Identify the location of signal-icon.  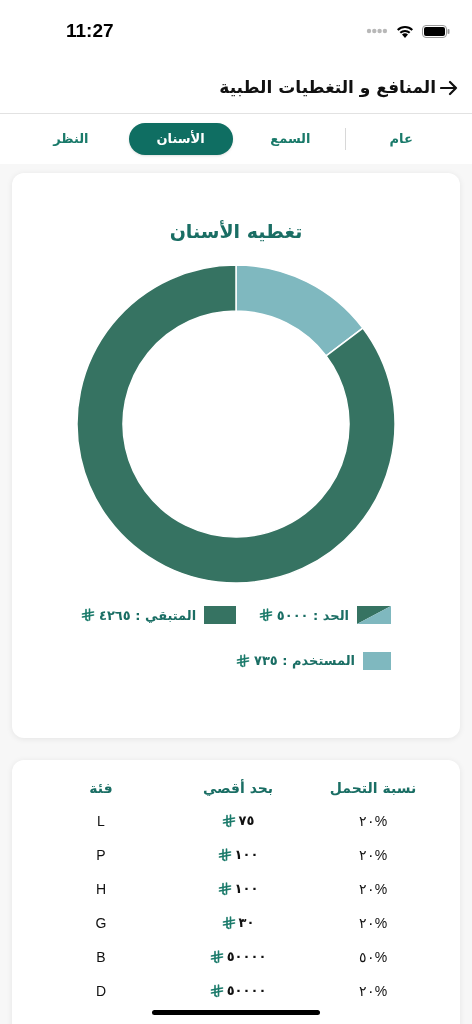
(377, 31).